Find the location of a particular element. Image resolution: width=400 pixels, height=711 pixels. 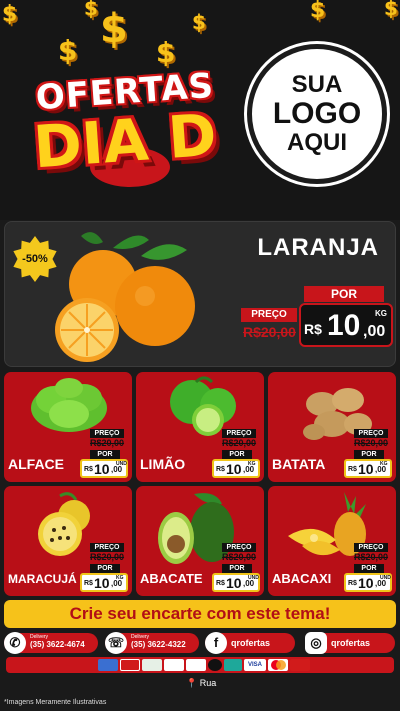

disclaimer: *Imagens Meramente Ilustrativas is located at coordinates (55, 702).